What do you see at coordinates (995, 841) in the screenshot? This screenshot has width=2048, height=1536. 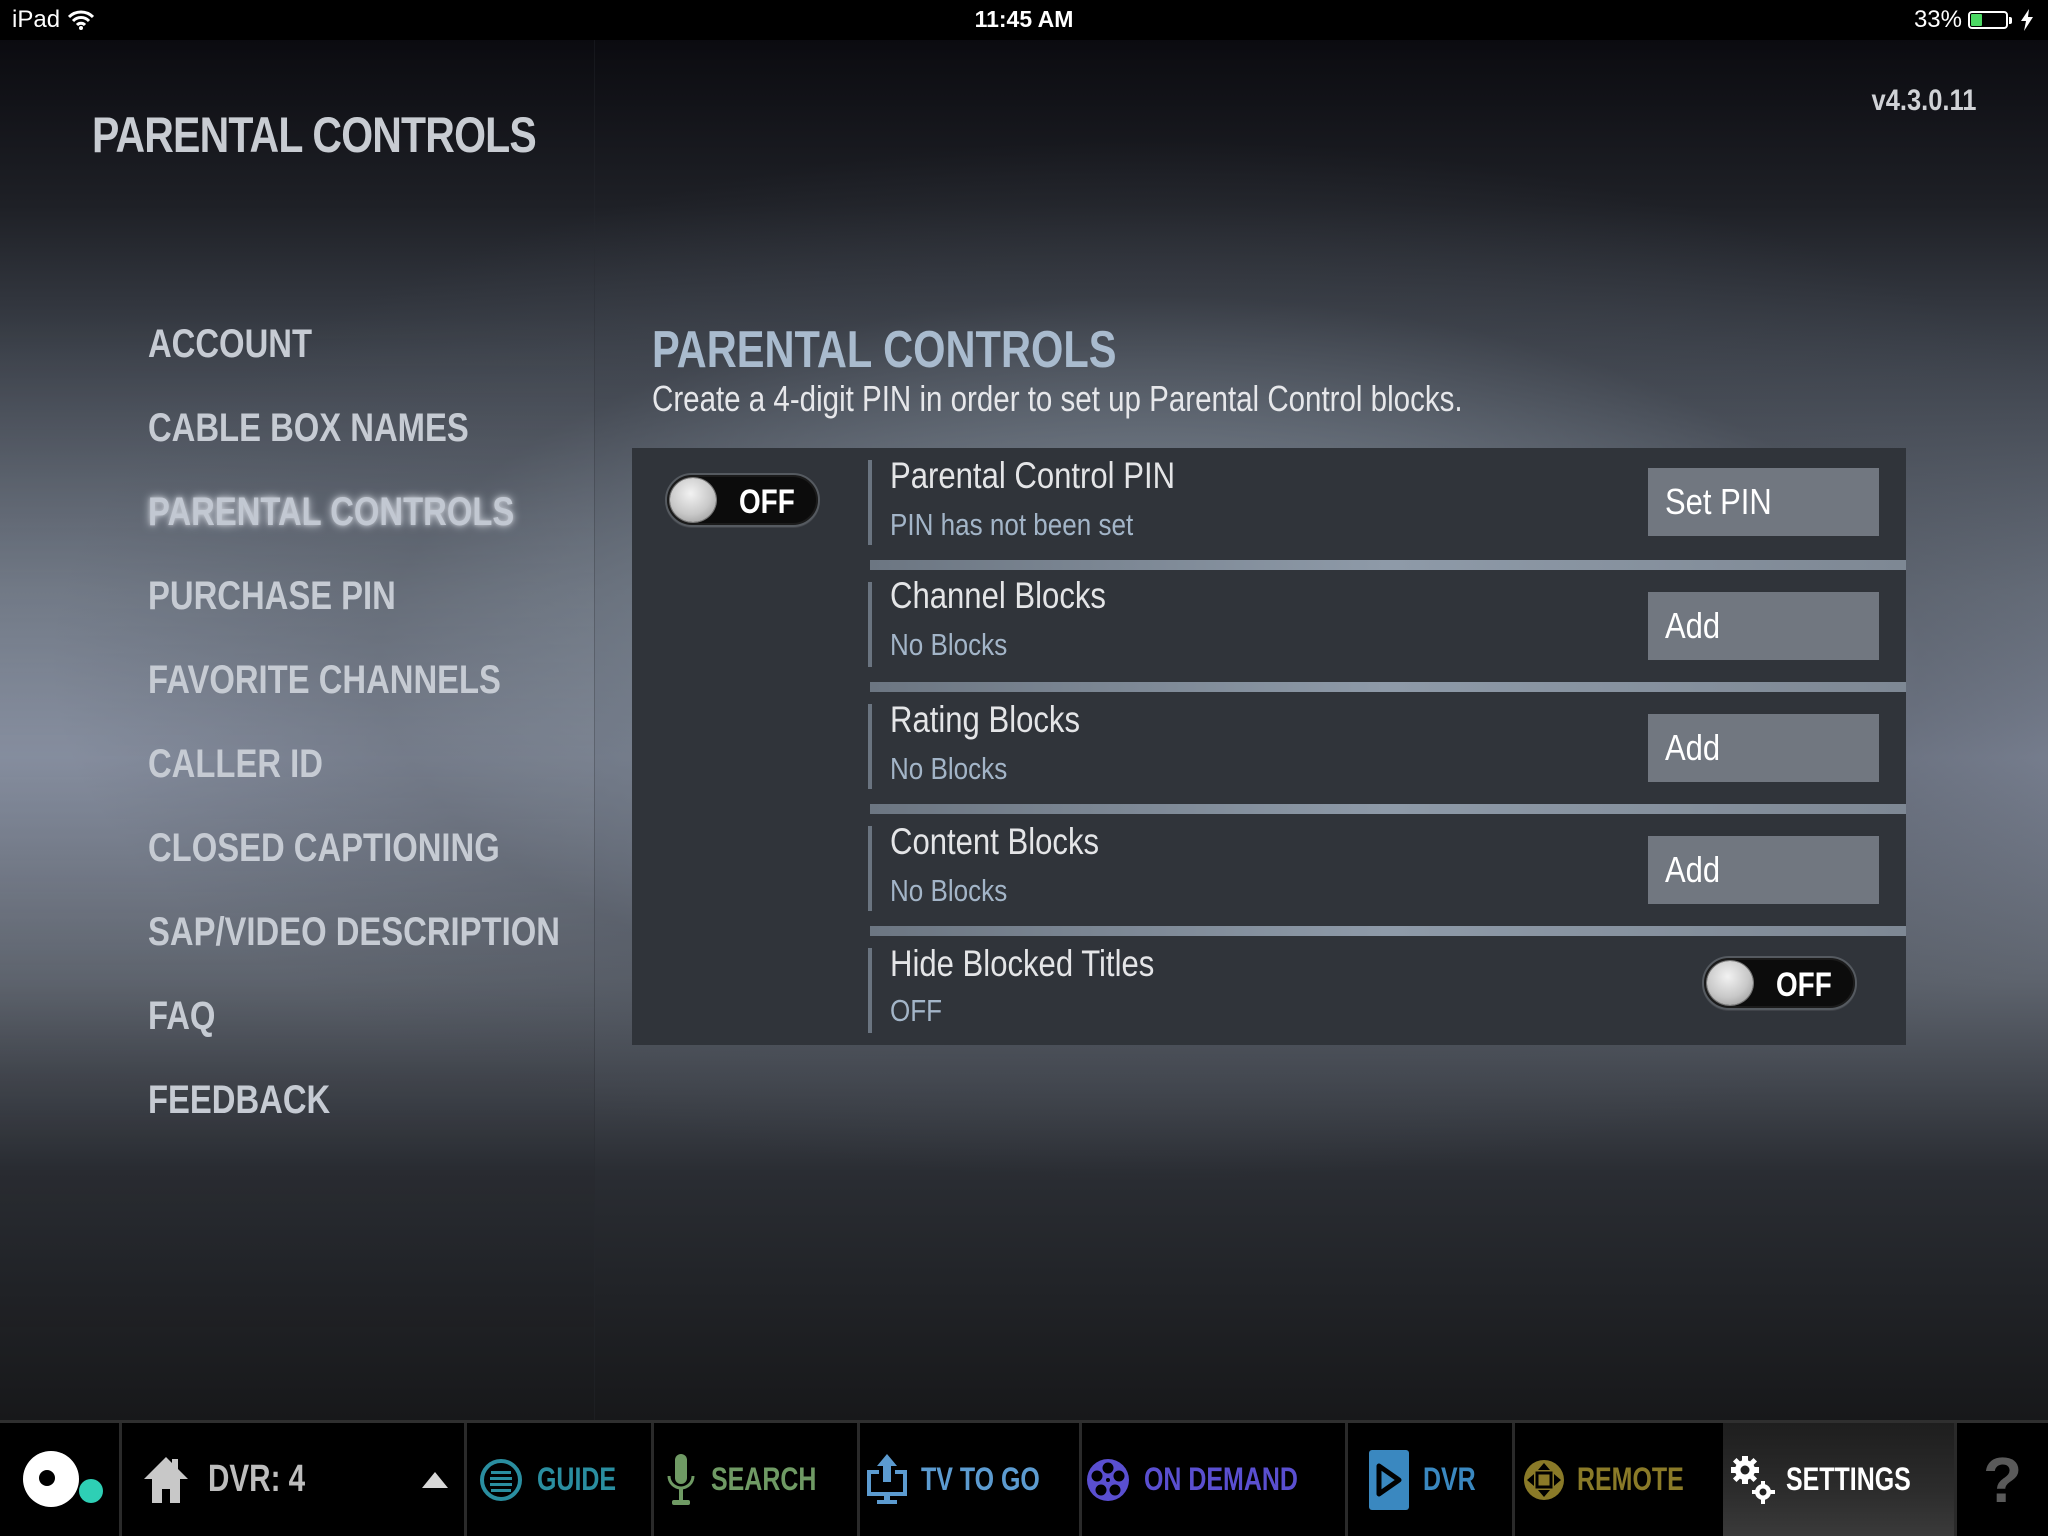 I see `row-title: Content Blocks` at bounding box center [995, 841].